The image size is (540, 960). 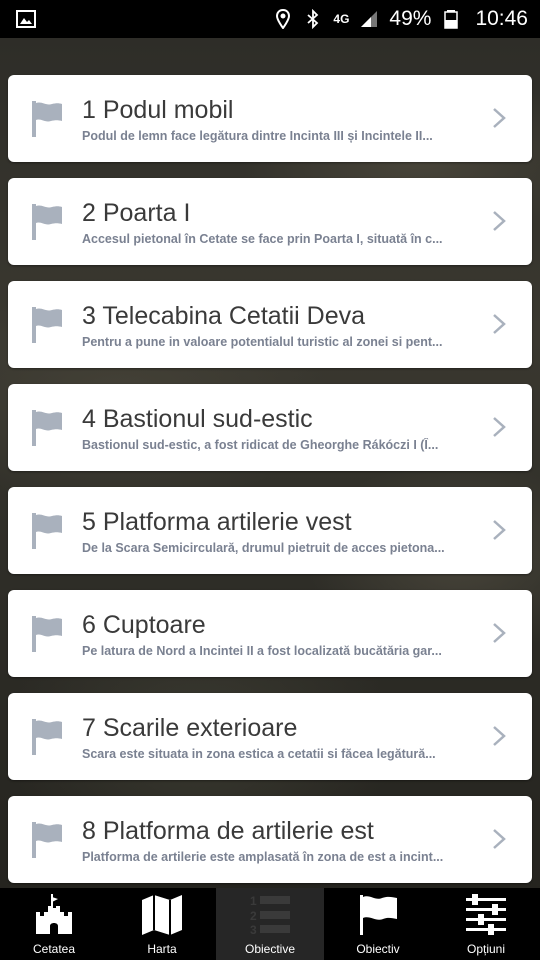 I want to click on clock: 10:46, so click(x=501, y=18).